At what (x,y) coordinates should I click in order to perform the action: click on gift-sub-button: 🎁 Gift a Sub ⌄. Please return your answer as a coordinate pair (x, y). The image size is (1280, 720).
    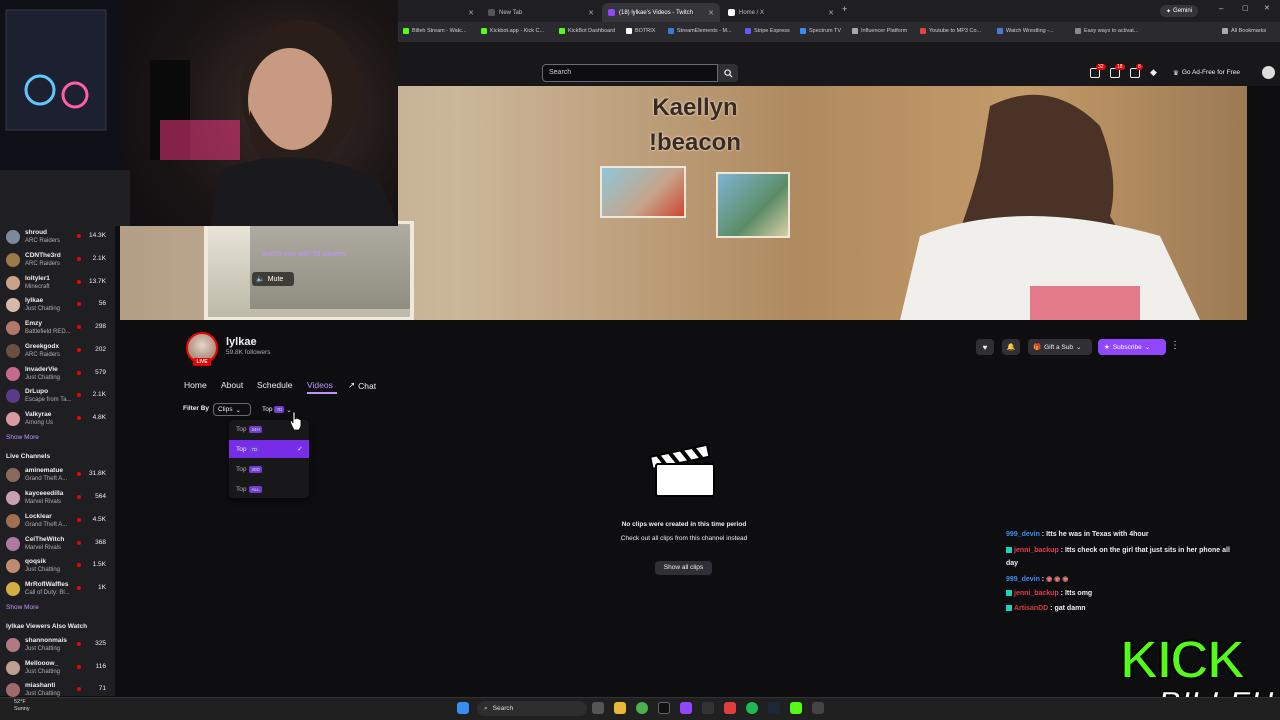
    Looking at the image, I should click on (1060, 347).